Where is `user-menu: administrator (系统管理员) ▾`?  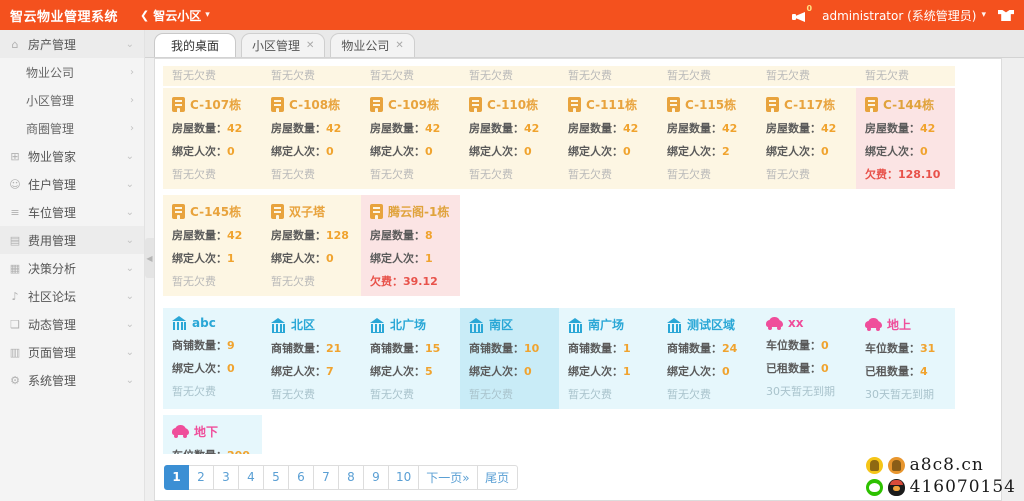
user-menu: administrator (系统管理员) ▾ is located at coordinates (904, 15).